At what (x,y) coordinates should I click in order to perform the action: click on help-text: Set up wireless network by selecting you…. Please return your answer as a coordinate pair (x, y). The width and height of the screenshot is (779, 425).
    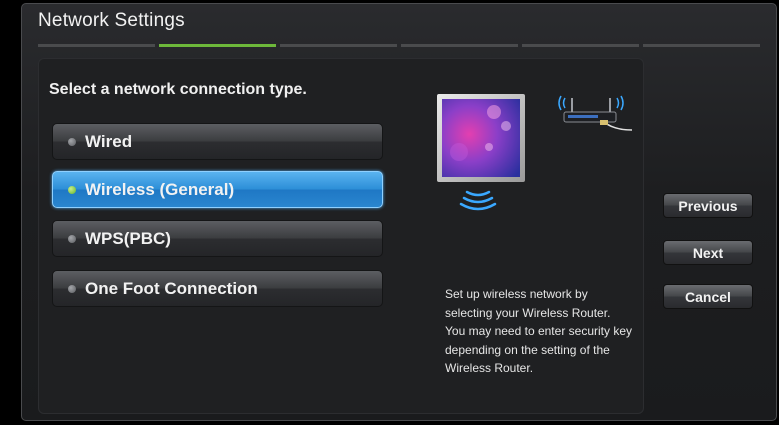
    Looking at the image, I should click on (545, 331).